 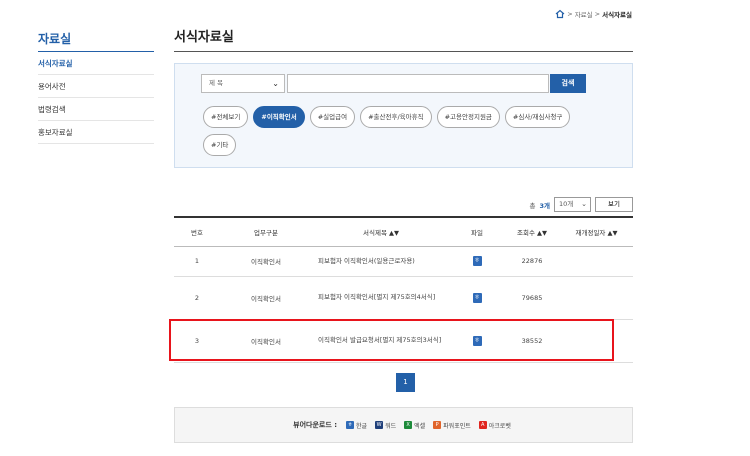 What do you see at coordinates (596, 231) in the screenshot?
I see `header-revision-date: 재개정일자 ▲▼` at bounding box center [596, 231].